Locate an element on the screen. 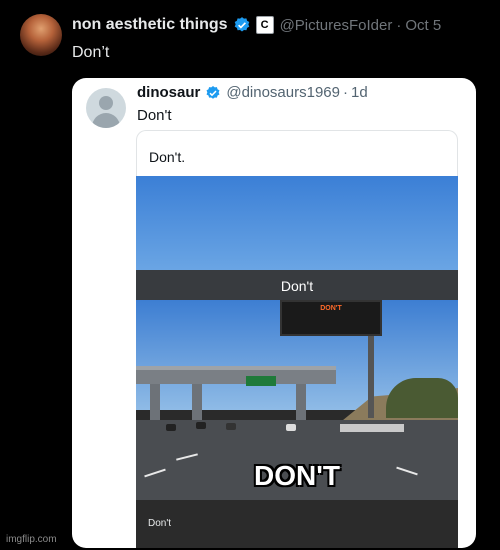 This screenshot has height=550, width=500. author-handle: @PicturesFoIder is located at coordinates (336, 25).